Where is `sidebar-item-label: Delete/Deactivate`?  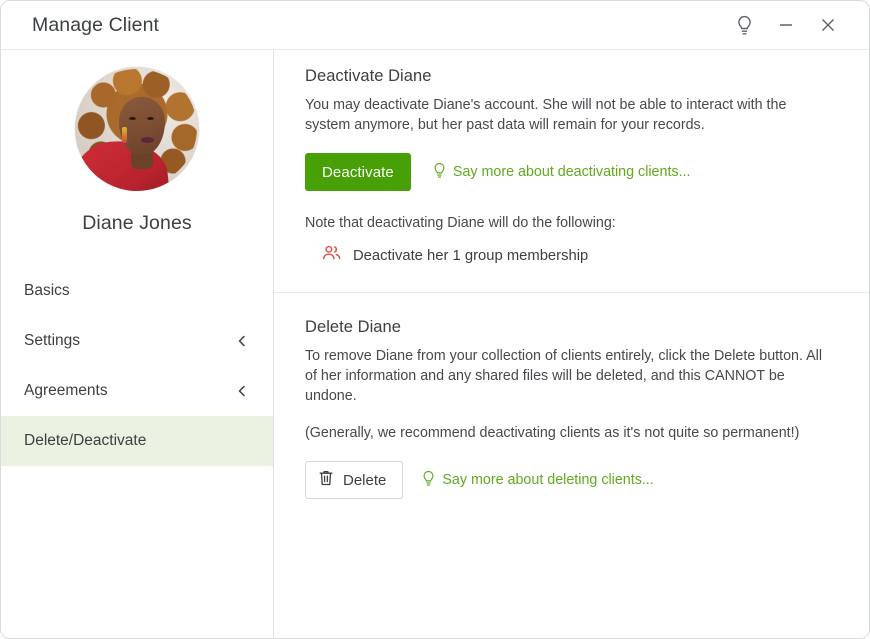
sidebar-item-label: Delete/Deactivate is located at coordinates (85, 440).